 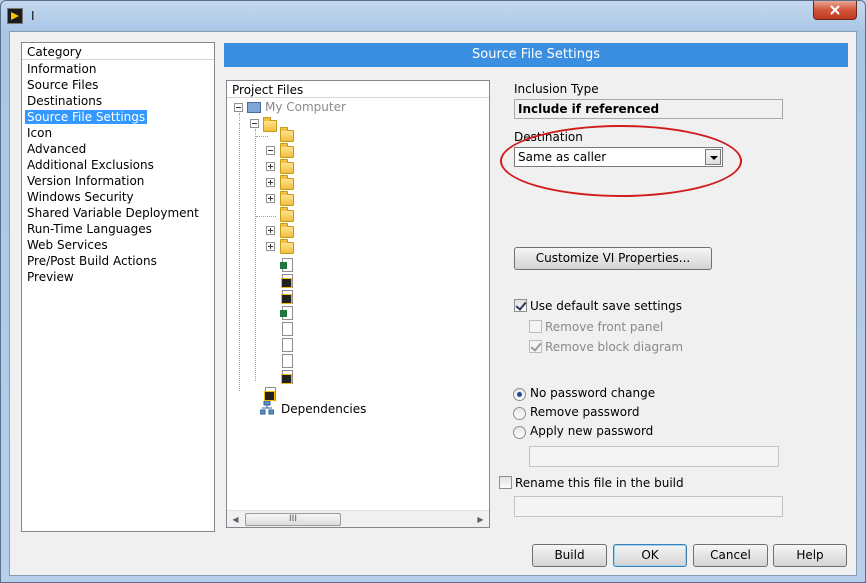 I want to click on project-files-header: Project Files, so click(x=358, y=89).